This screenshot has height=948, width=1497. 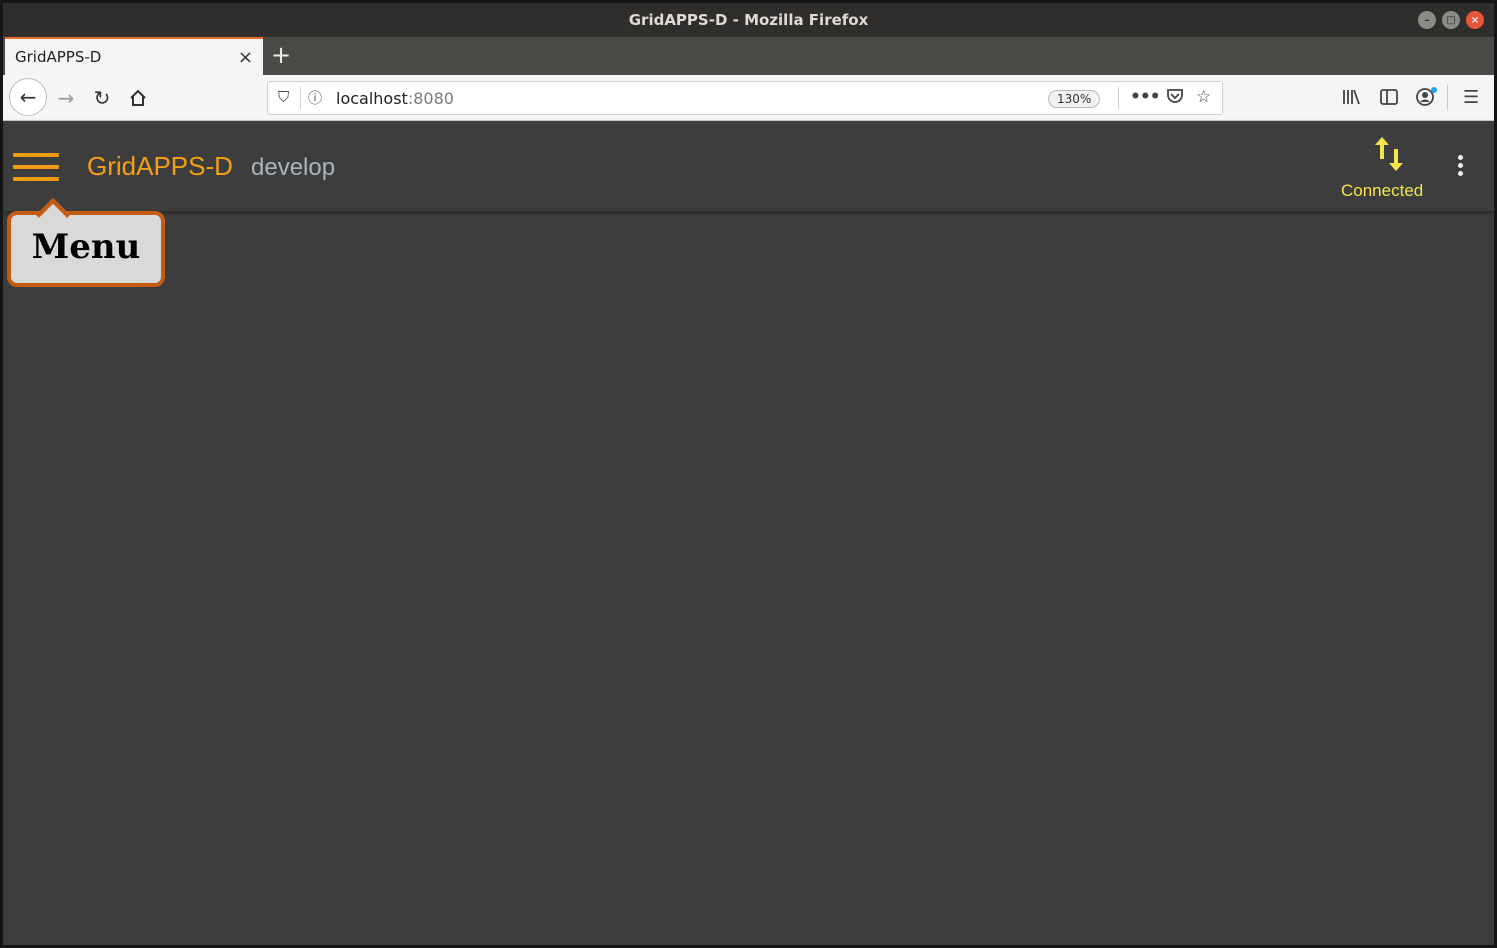 I want to click on forward-button: →, so click(x=66, y=98).